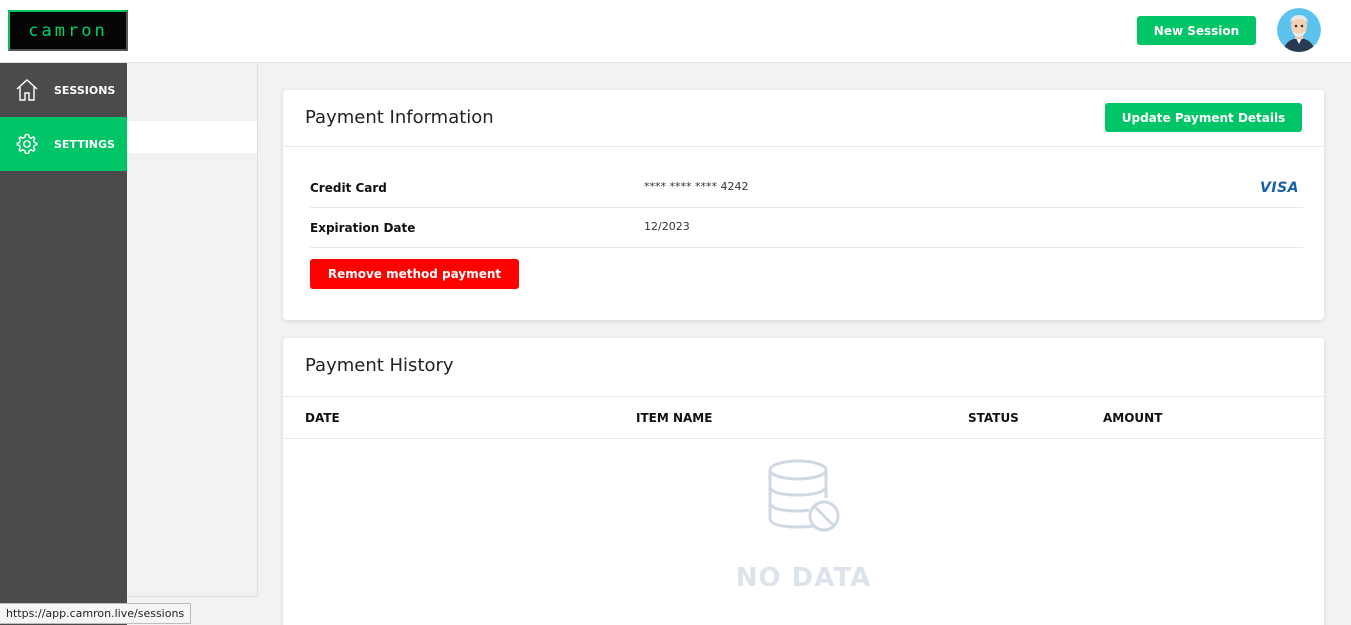 Image resolution: width=1351 pixels, height=625 pixels. Describe the element at coordinates (363, 228) in the screenshot. I see `expiration-date-label: Expiration Date` at that location.